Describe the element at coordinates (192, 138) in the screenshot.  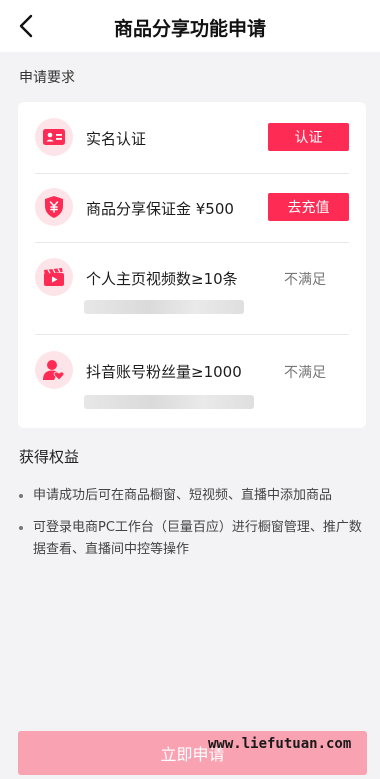
I see `requirement-row-realname: 实名认证 认证` at that location.